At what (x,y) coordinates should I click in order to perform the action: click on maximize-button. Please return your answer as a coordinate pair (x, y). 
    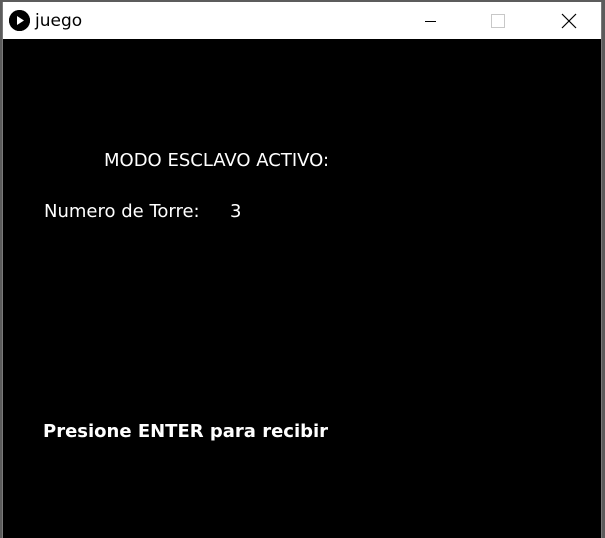
    Looking at the image, I should click on (498, 20).